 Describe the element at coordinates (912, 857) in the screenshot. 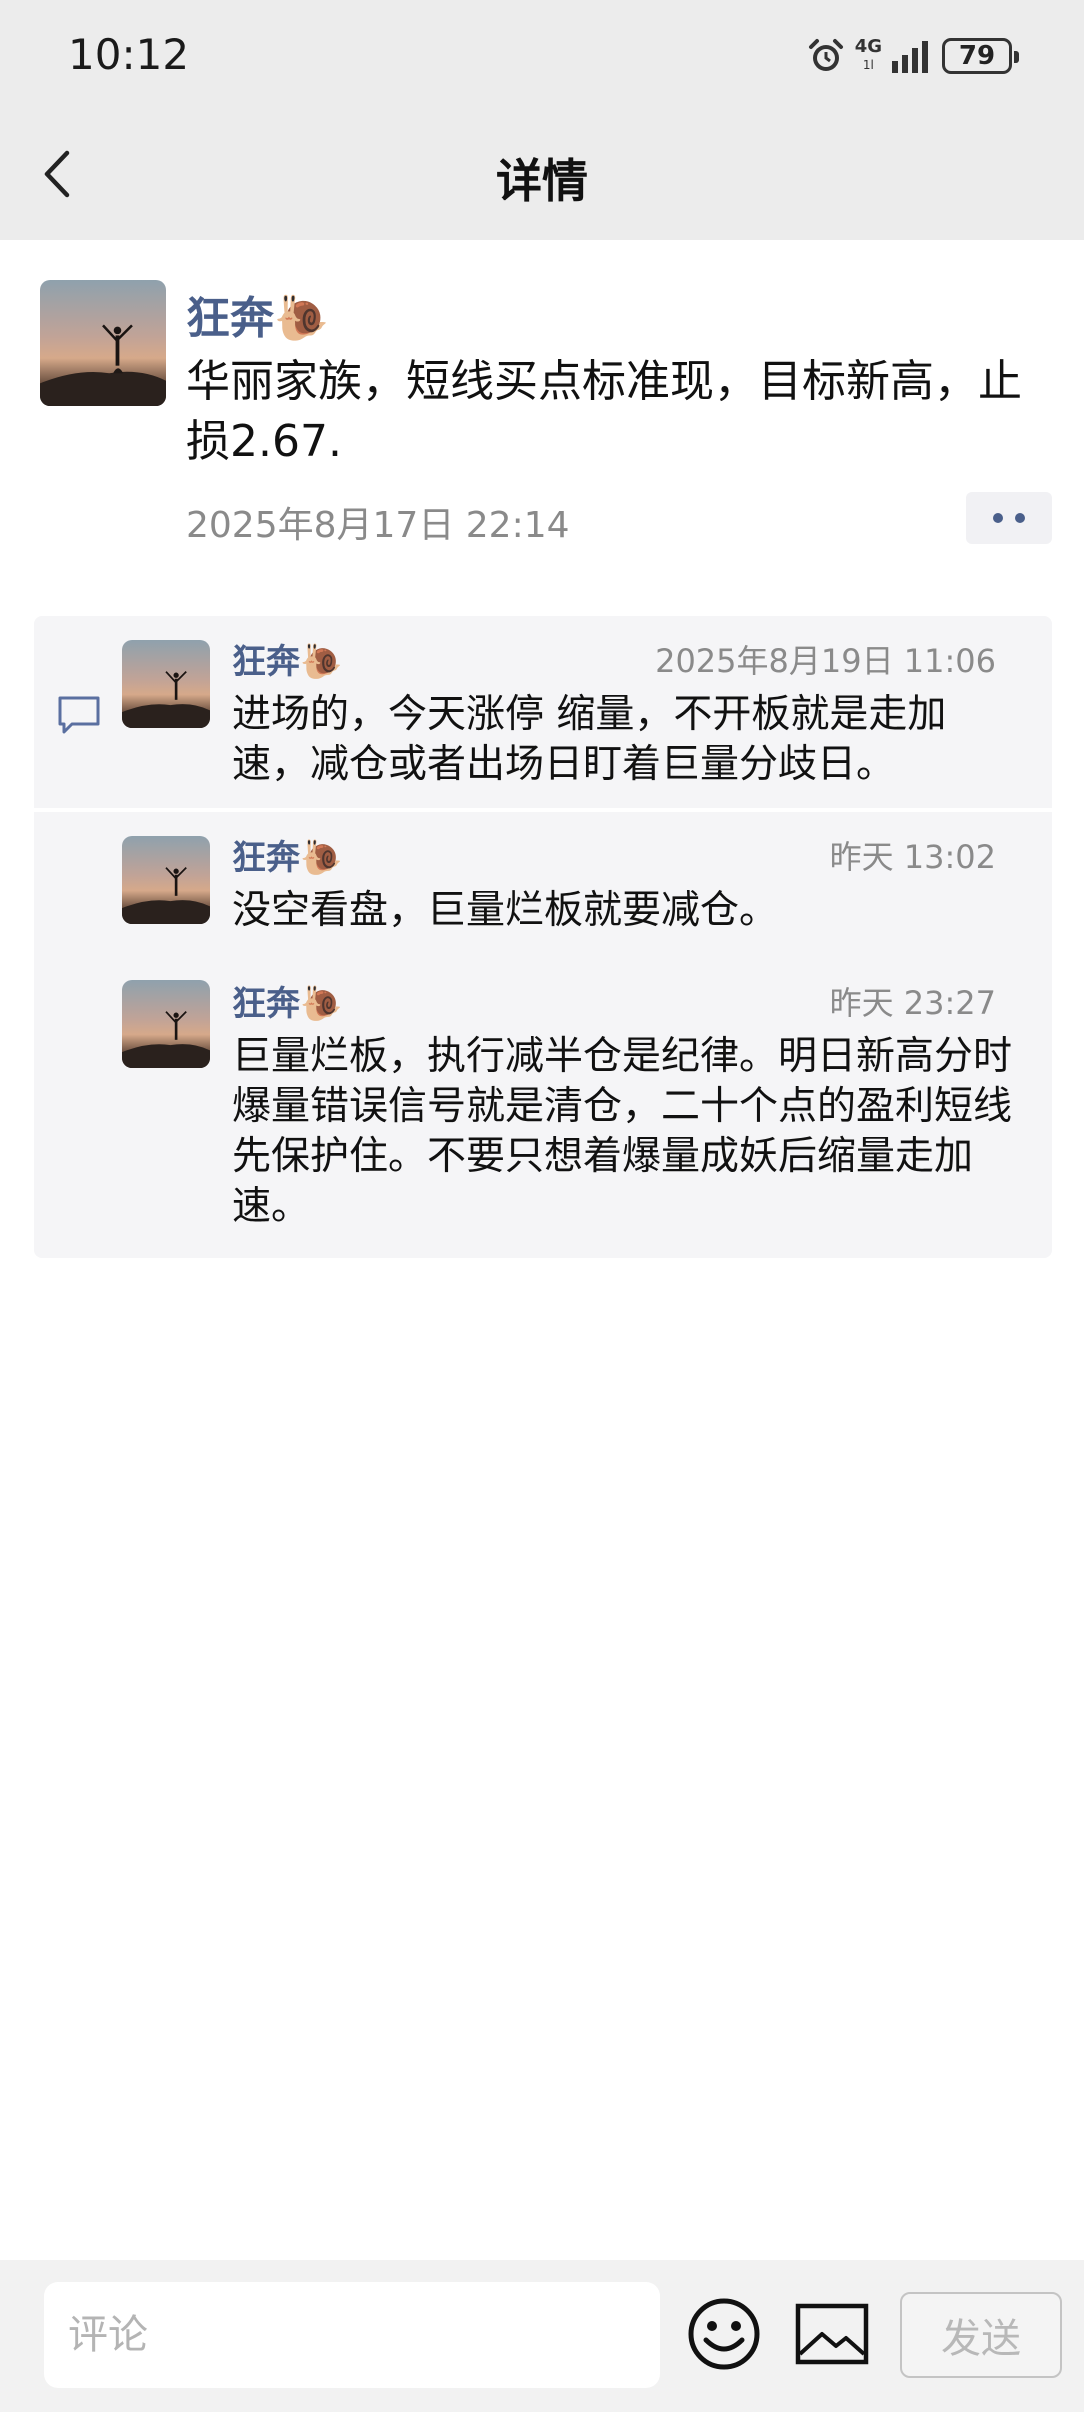

I see `comment-time: 昨天 13:02` at that location.